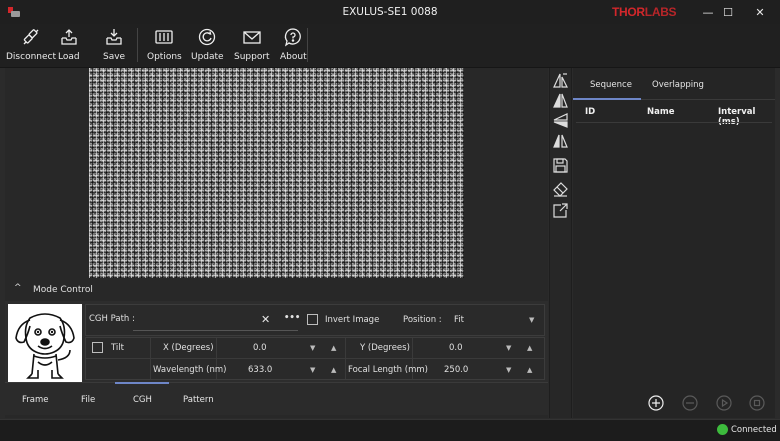 The height and width of the screenshot is (441, 780). Describe the element at coordinates (754, 430) in the screenshot. I see `connection-status-text: Connected` at that location.